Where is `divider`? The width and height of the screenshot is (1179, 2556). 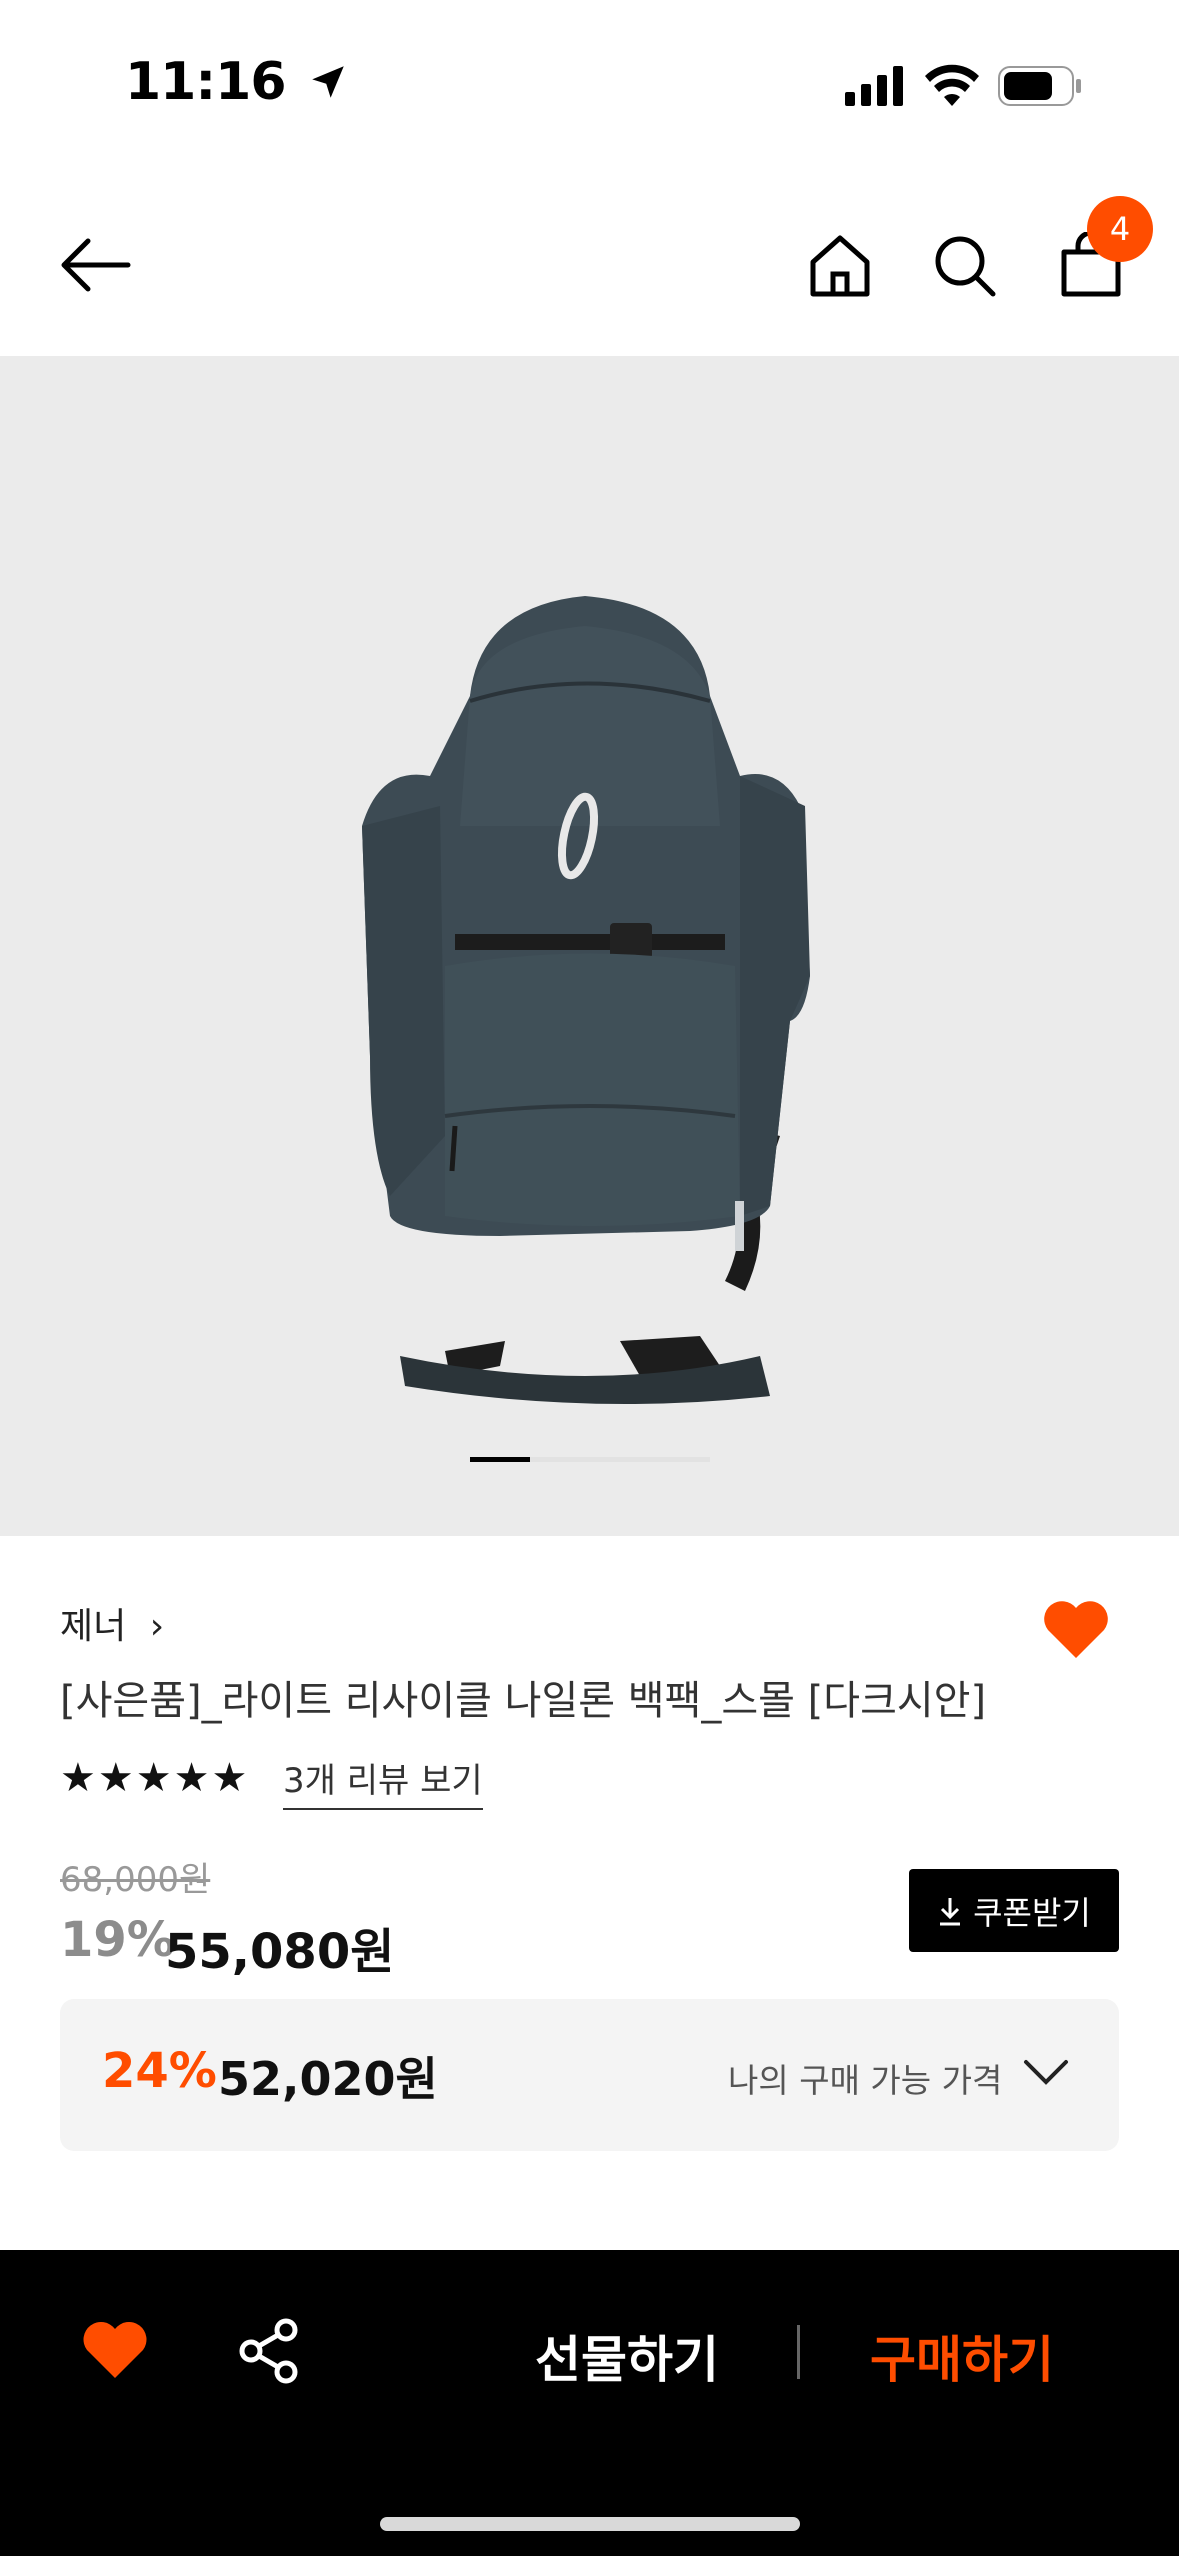
divider is located at coordinates (798, 2352).